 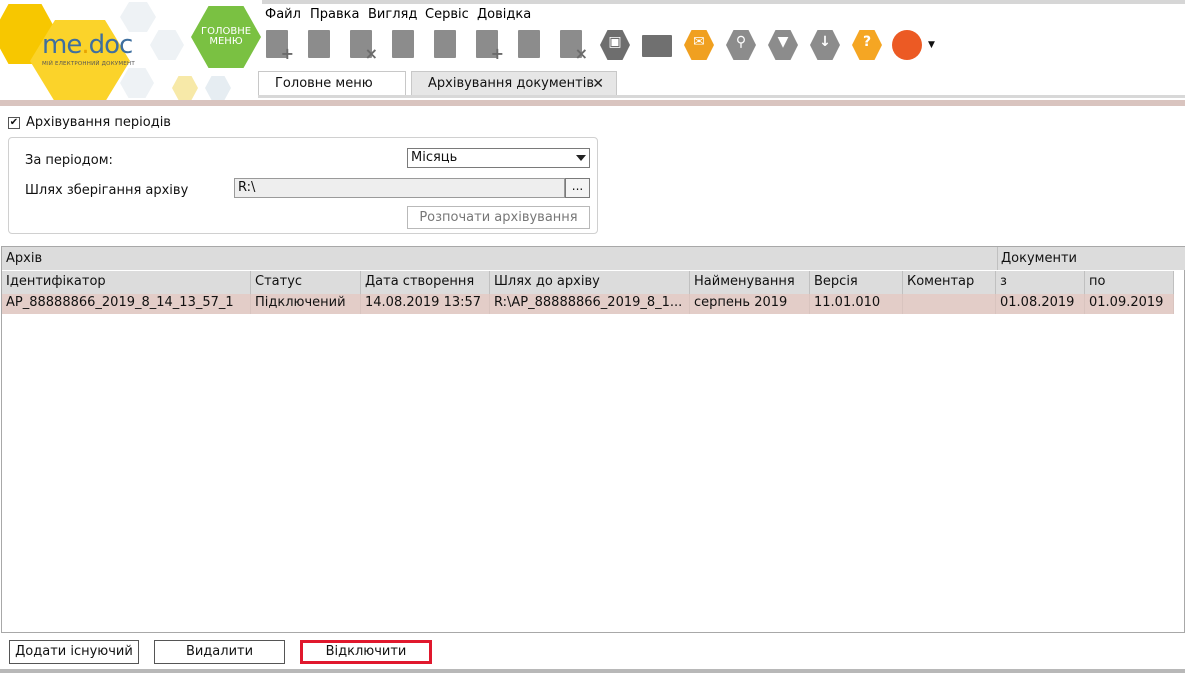 What do you see at coordinates (226, 41) in the screenshot?
I see `main-menu-label-line2: МЕНЮ` at bounding box center [226, 41].